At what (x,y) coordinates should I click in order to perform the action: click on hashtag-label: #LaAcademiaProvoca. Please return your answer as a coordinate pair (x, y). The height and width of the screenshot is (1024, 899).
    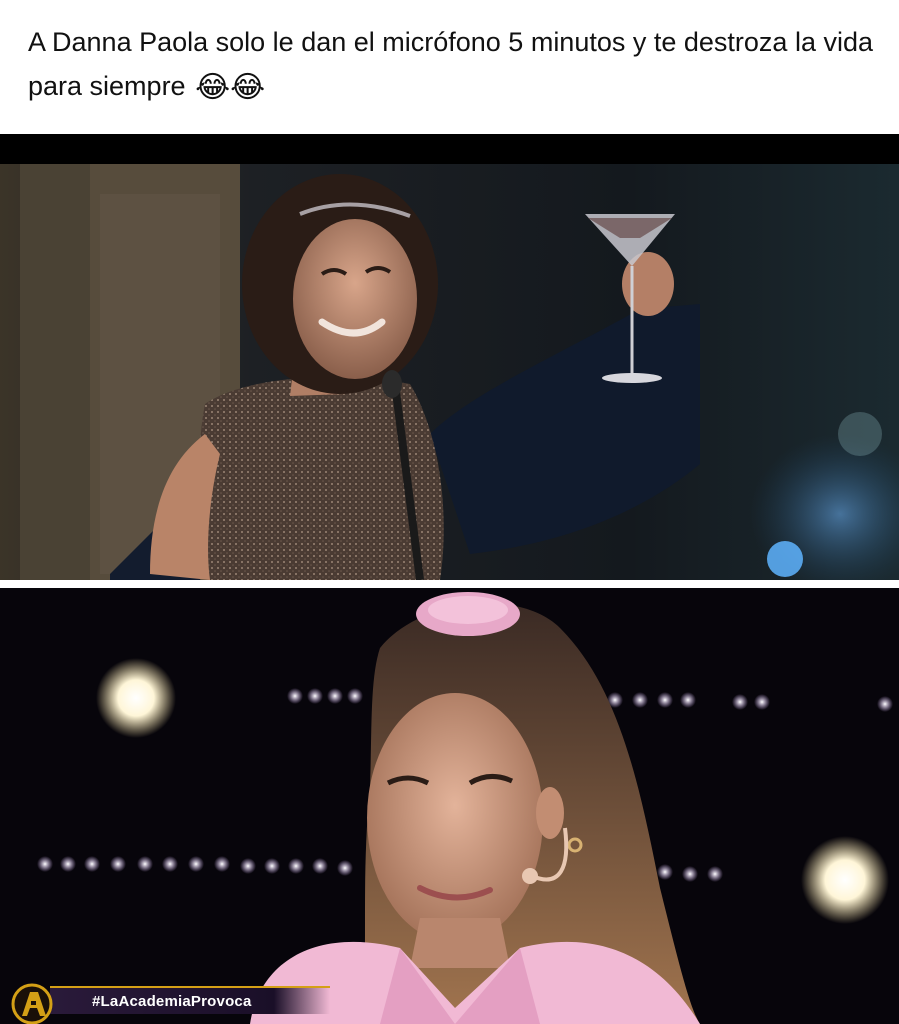
    Looking at the image, I should click on (172, 1001).